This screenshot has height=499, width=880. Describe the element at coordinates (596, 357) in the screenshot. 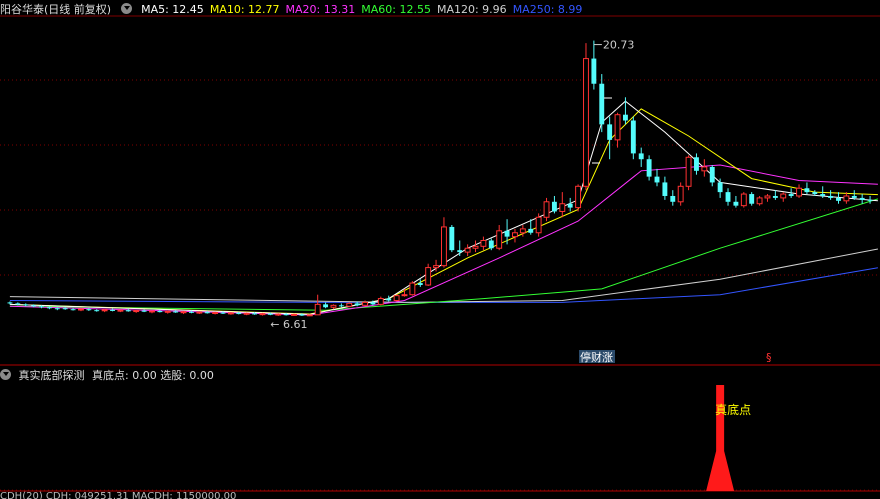

I see `event-tag: 停财涨` at that location.